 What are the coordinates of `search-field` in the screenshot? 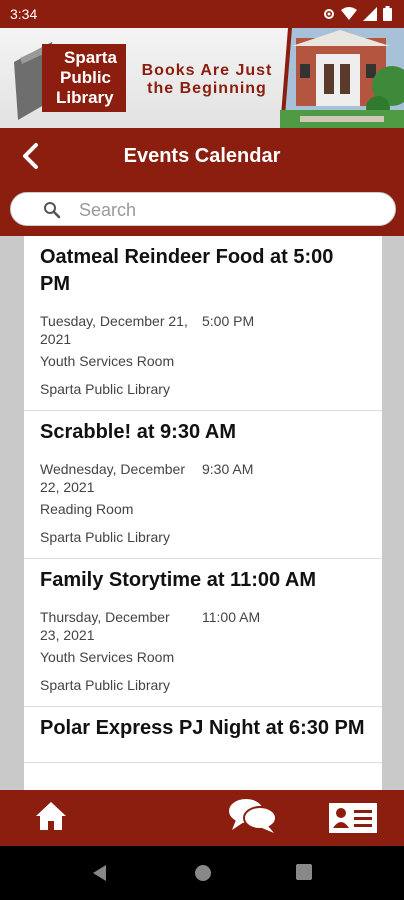 It's located at (203, 209).